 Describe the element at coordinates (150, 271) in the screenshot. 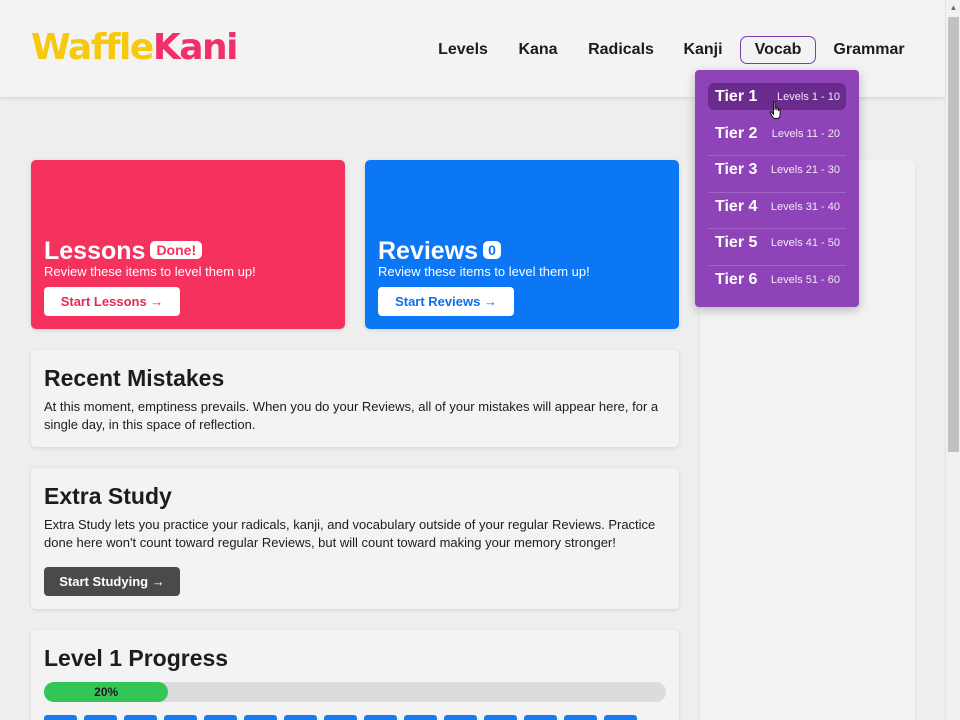

I see `lessons-subtitle: Review these items to level them up!` at that location.